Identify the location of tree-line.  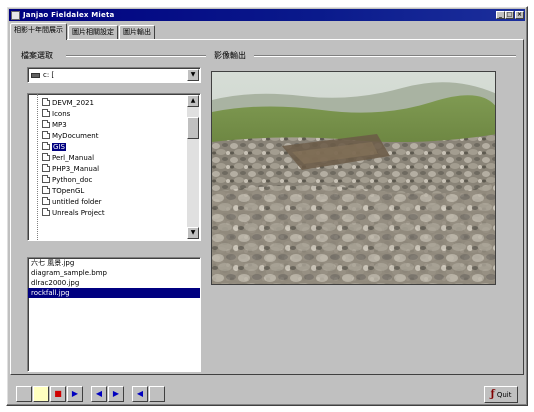
(37, 167).